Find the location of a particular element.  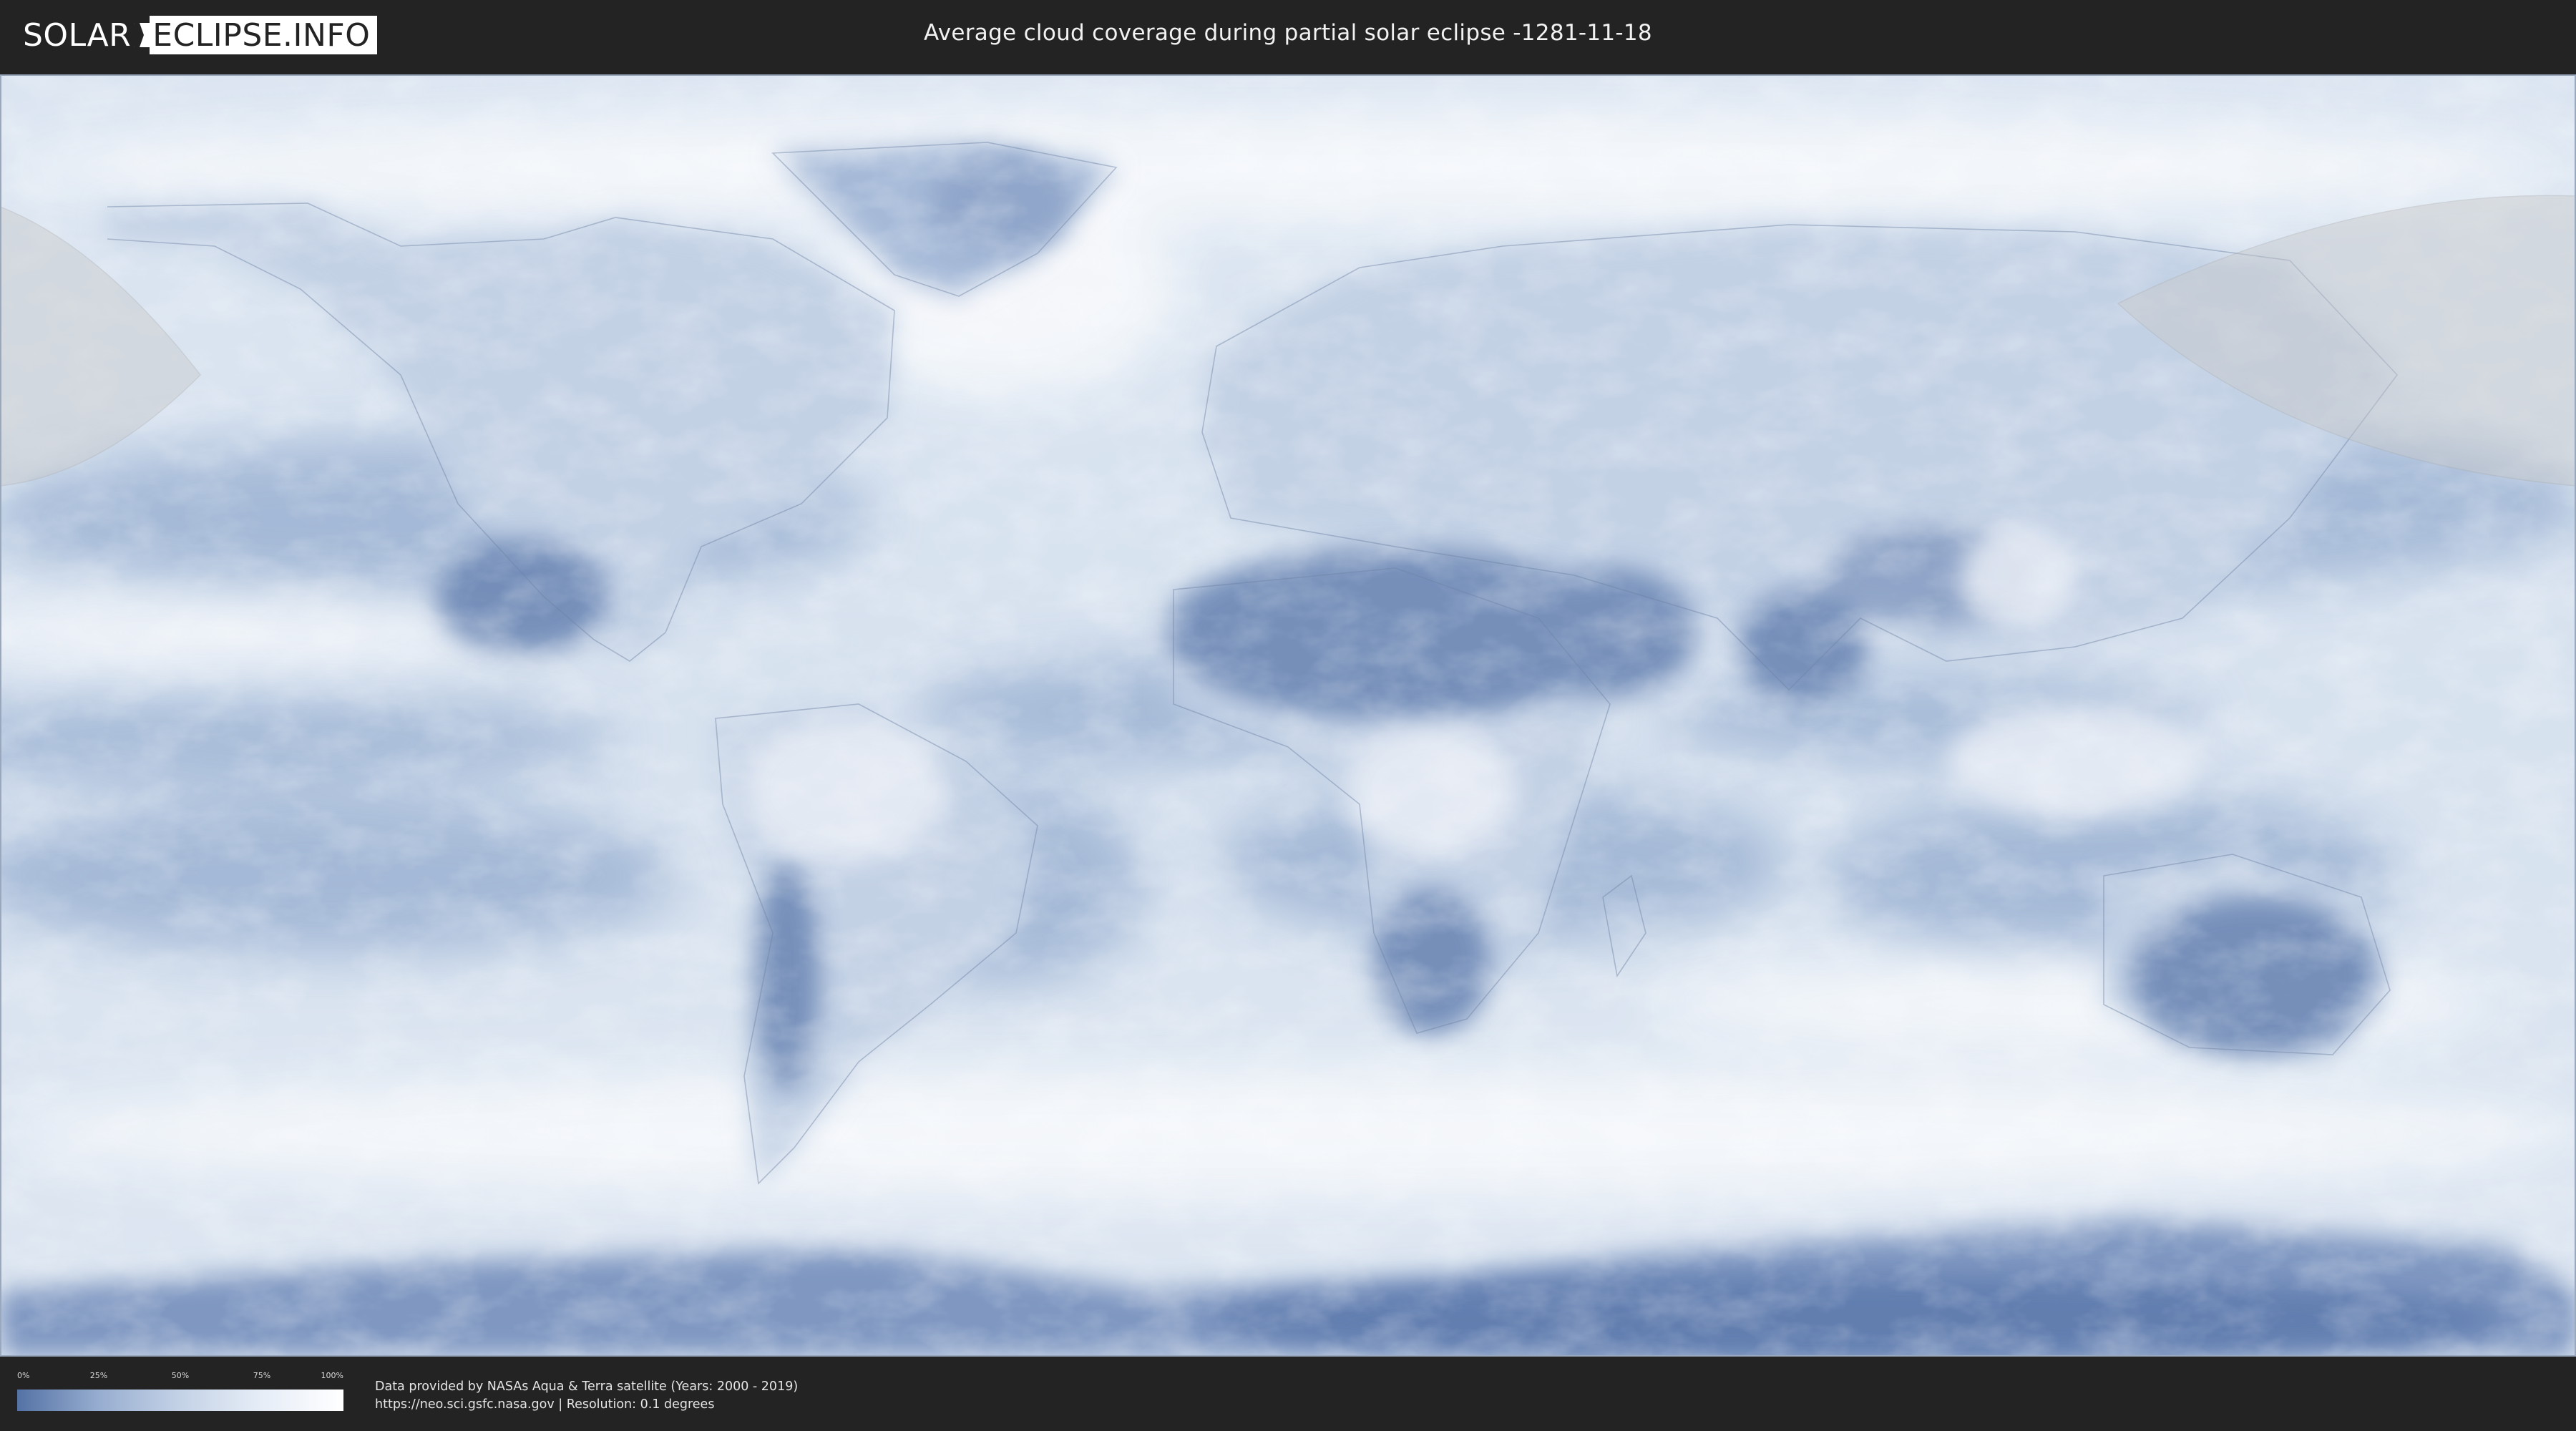

cloud-coverage-legend: 0% 25% 50% 75% 100% is located at coordinates (180, 1392).